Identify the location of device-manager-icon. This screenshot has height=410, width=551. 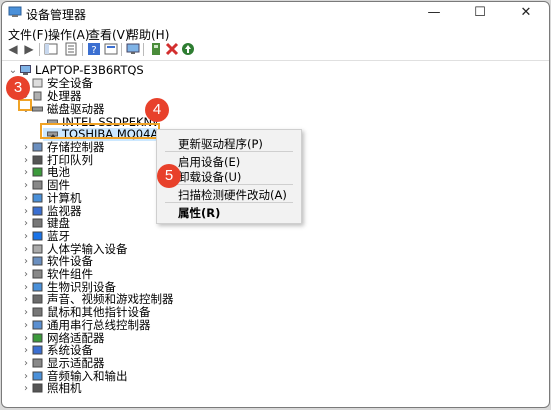
(15, 11).